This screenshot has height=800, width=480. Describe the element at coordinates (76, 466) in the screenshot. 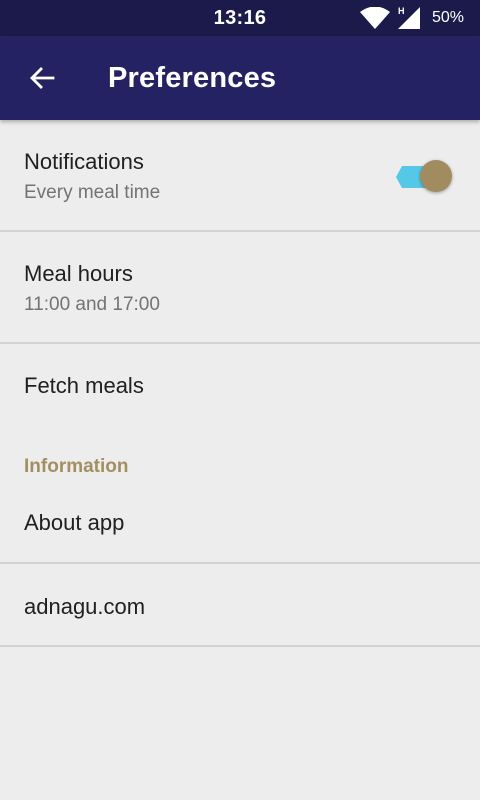

I see `information-section-header: Information` at that location.